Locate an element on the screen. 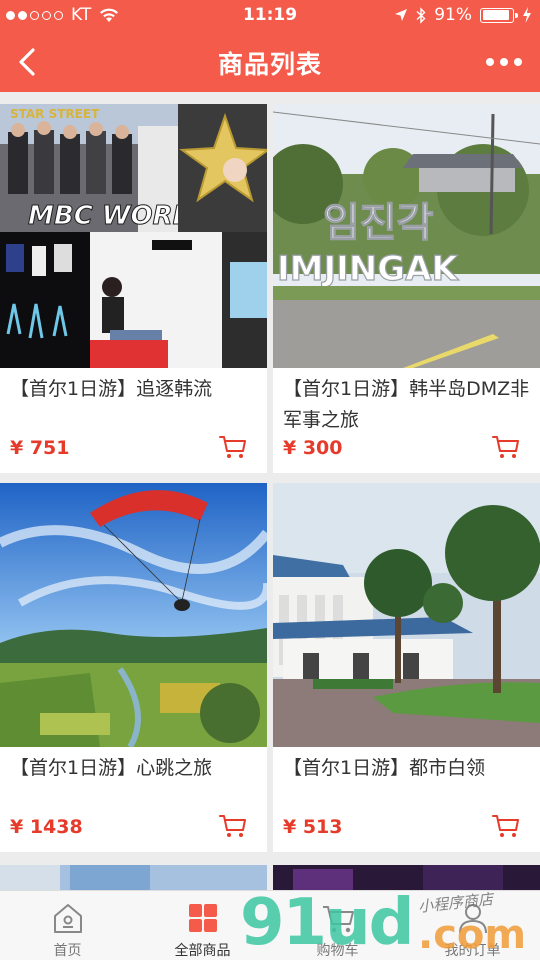 Image resolution: width=540 pixels, height=960 pixels. product-name: 【首尔1日游】都市白领 is located at coordinates (409, 768).